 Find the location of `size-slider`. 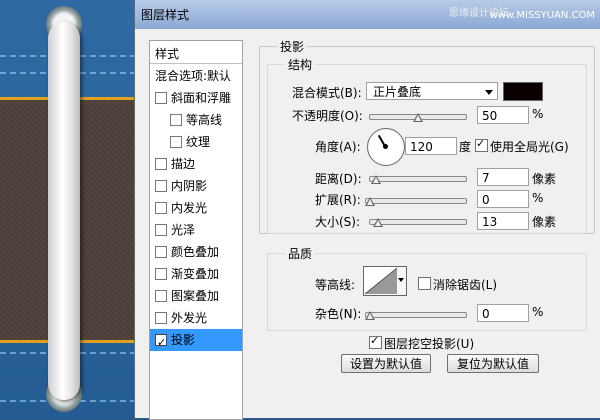

size-slider is located at coordinates (418, 222).